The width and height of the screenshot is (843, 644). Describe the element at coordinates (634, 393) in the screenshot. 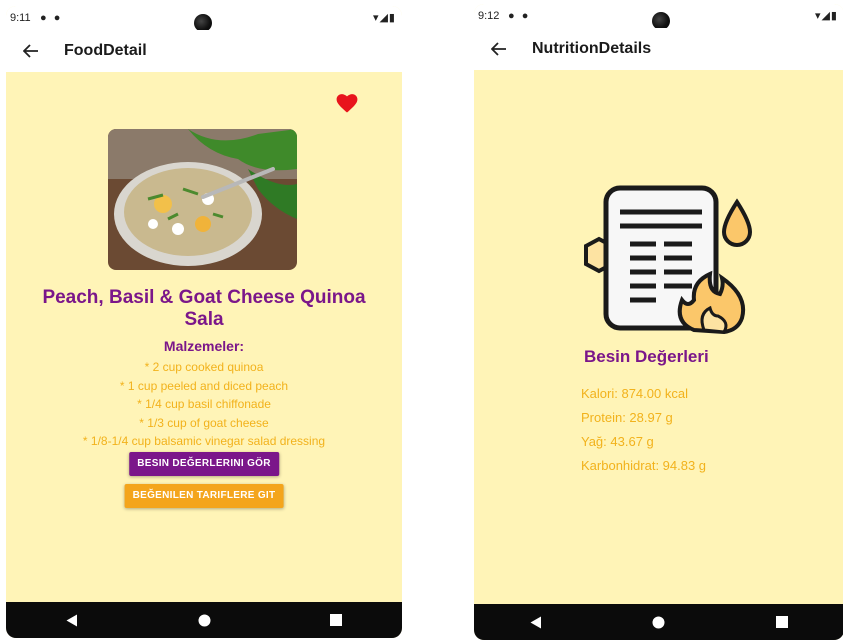

I see `nutrition-item-calories: Kalori: 874.00 kcal` at that location.